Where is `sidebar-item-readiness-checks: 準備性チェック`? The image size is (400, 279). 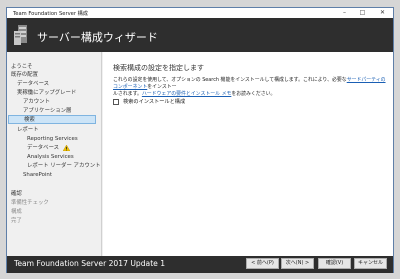
sidebar-item-readiness-checks: 準備性チェック is located at coordinates (30, 203).